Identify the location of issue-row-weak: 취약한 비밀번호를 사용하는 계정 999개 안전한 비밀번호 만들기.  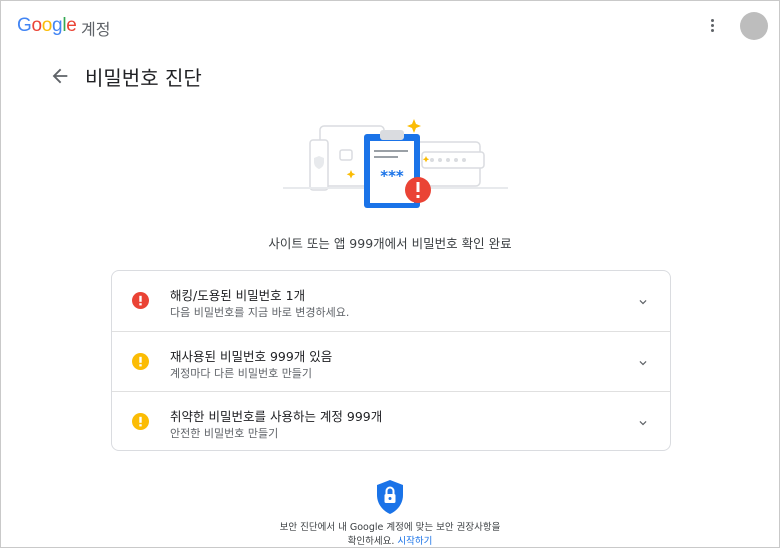
(391, 421).